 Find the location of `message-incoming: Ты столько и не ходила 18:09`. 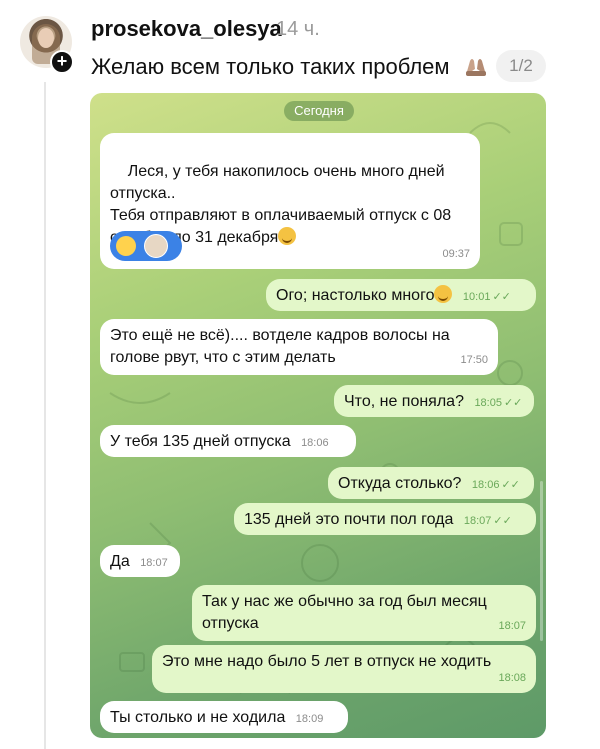

message-incoming: Ты столько и не ходила 18:09 is located at coordinates (224, 717).